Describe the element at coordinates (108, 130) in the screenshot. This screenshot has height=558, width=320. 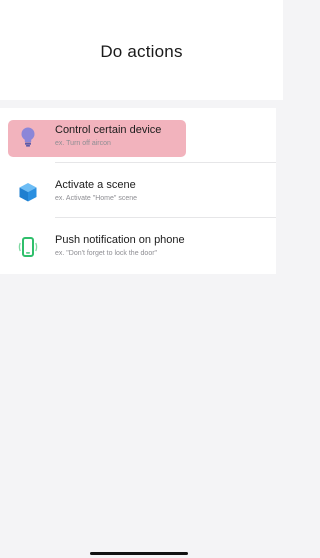
I see `action-label: Control certain device` at that location.